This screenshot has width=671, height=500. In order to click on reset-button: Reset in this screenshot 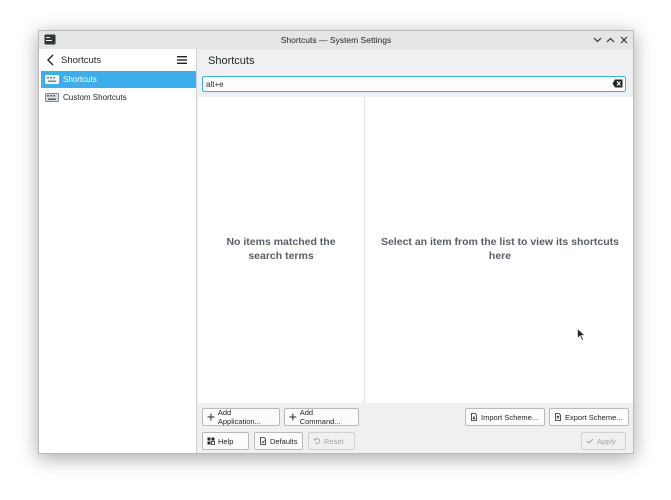, I will do `click(331, 441)`.